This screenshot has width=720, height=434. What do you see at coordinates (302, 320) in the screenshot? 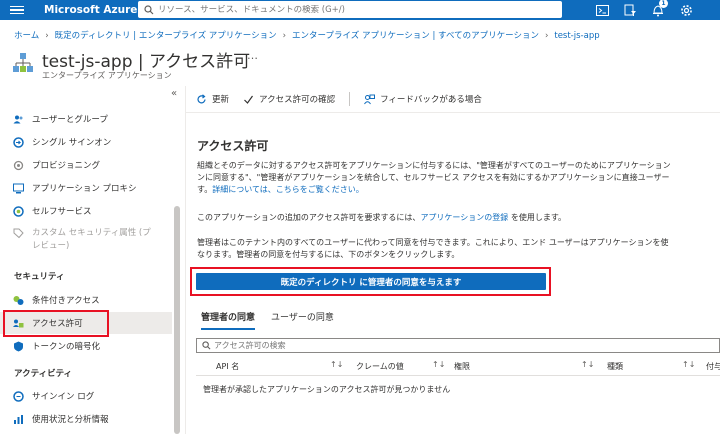
I see `tab-user-consent: ユーザーの同意` at bounding box center [302, 320].